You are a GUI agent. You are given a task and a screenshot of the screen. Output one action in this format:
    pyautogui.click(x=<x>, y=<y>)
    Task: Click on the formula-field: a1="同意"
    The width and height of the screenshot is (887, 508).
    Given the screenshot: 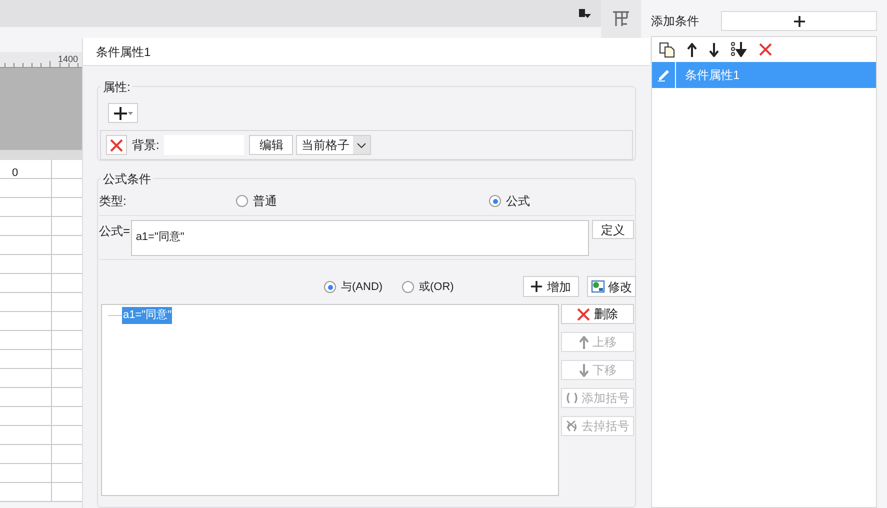 What is the action you would take?
    pyautogui.click(x=360, y=238)
    